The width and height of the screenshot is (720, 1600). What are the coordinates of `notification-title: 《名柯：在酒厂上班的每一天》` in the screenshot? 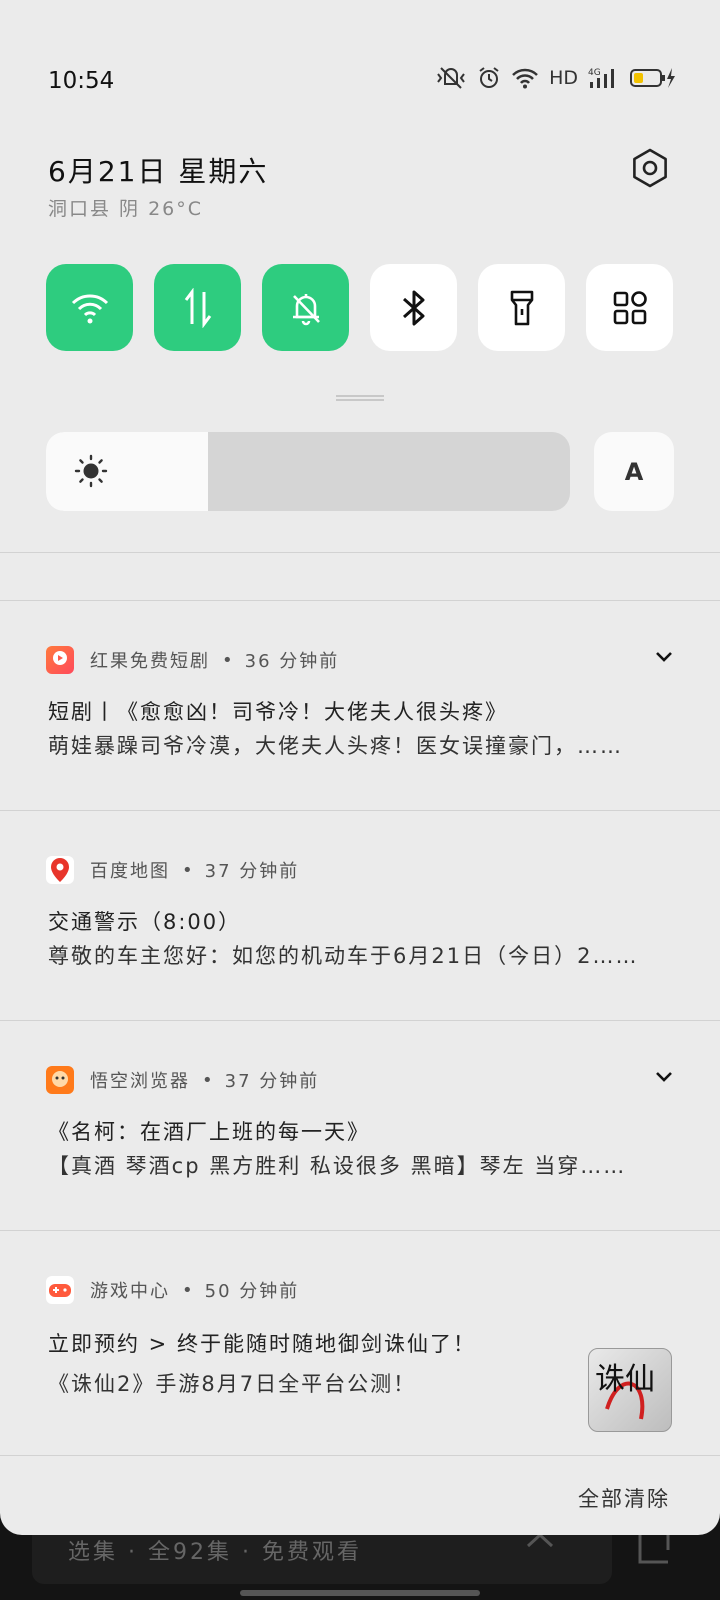 It's located at (209, 1132).